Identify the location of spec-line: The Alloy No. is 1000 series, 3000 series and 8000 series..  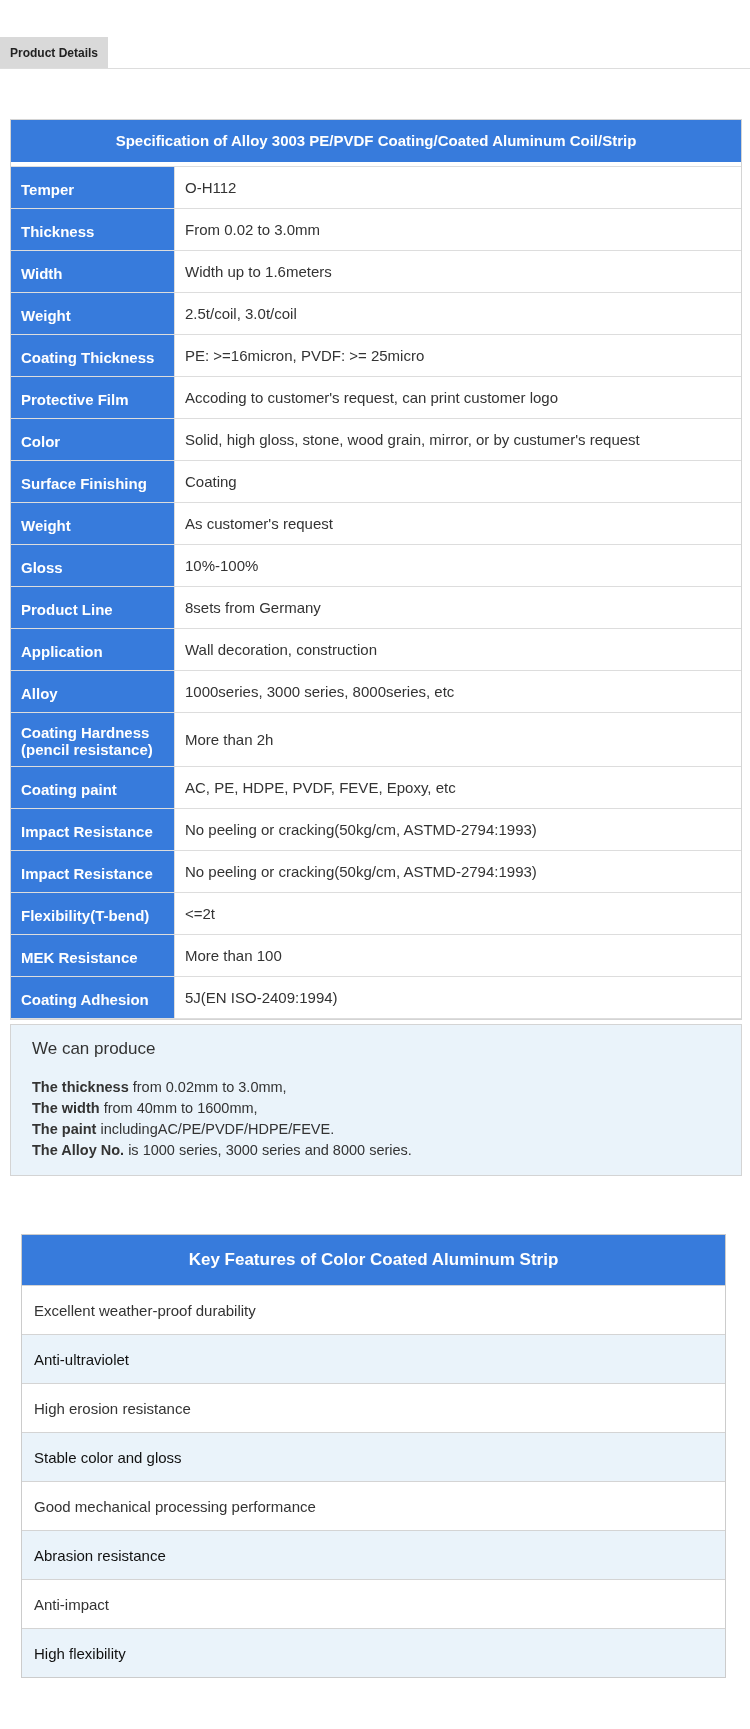
(222, 1150).